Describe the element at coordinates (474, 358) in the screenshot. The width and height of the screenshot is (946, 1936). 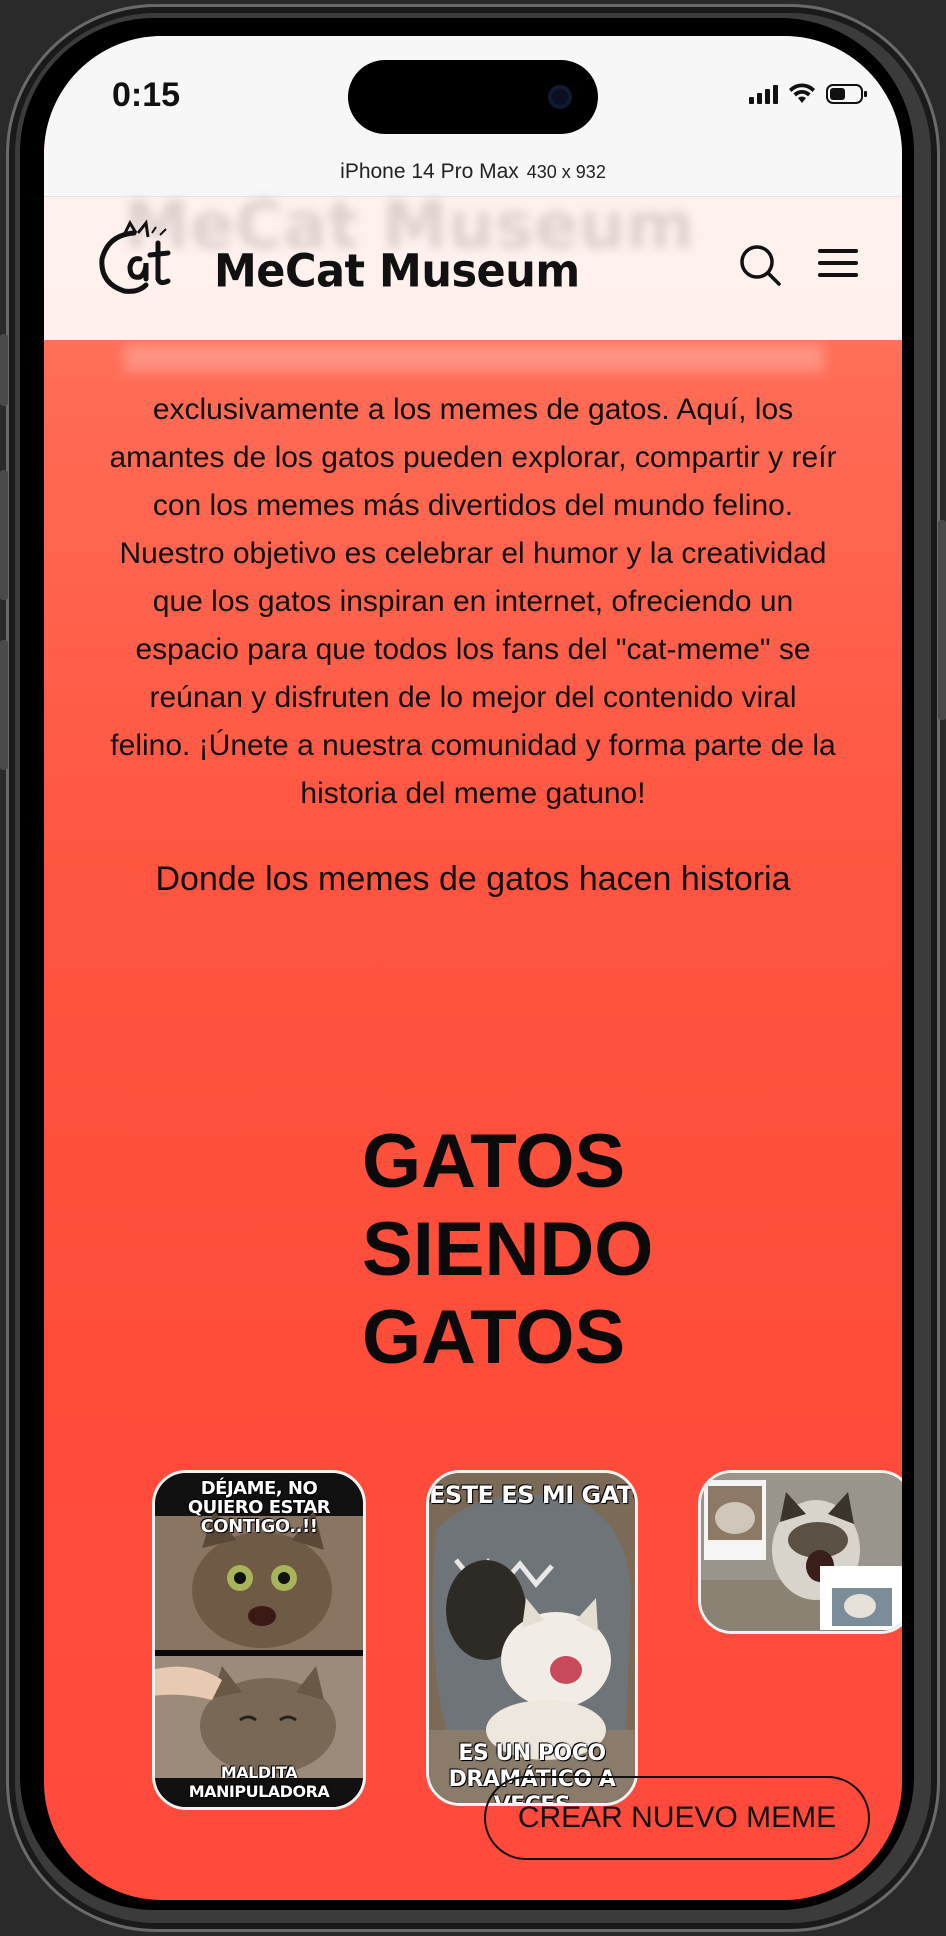
I see `faded-text-line` at that location.